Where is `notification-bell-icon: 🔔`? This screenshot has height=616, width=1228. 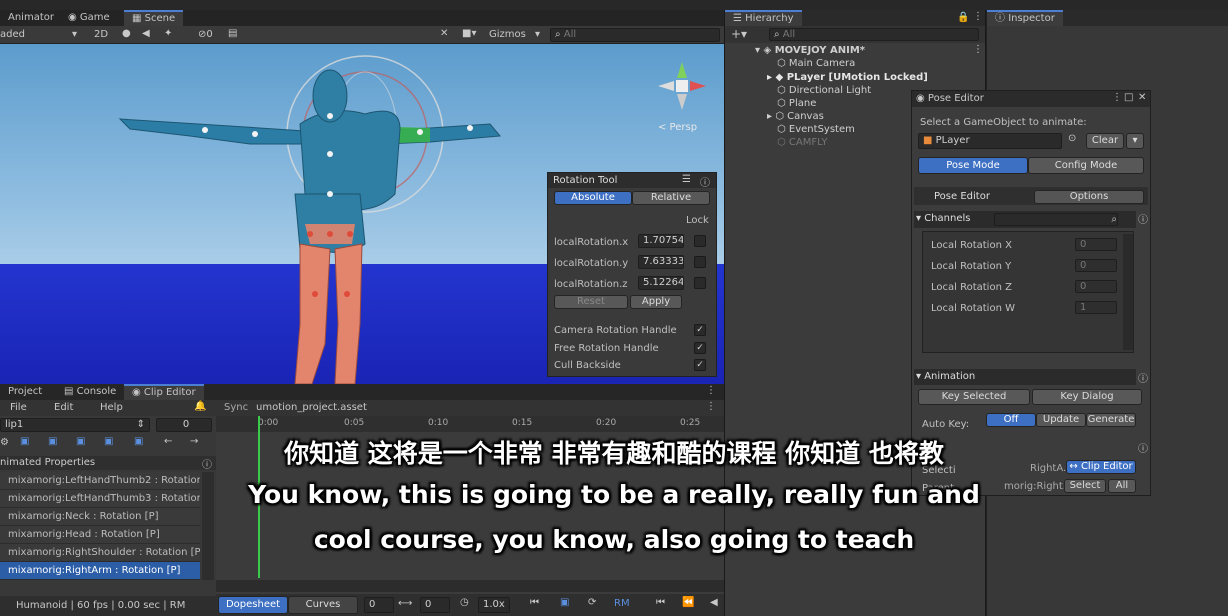 notification-bell-icon: 🔔 is located at coordinates (200, 406).